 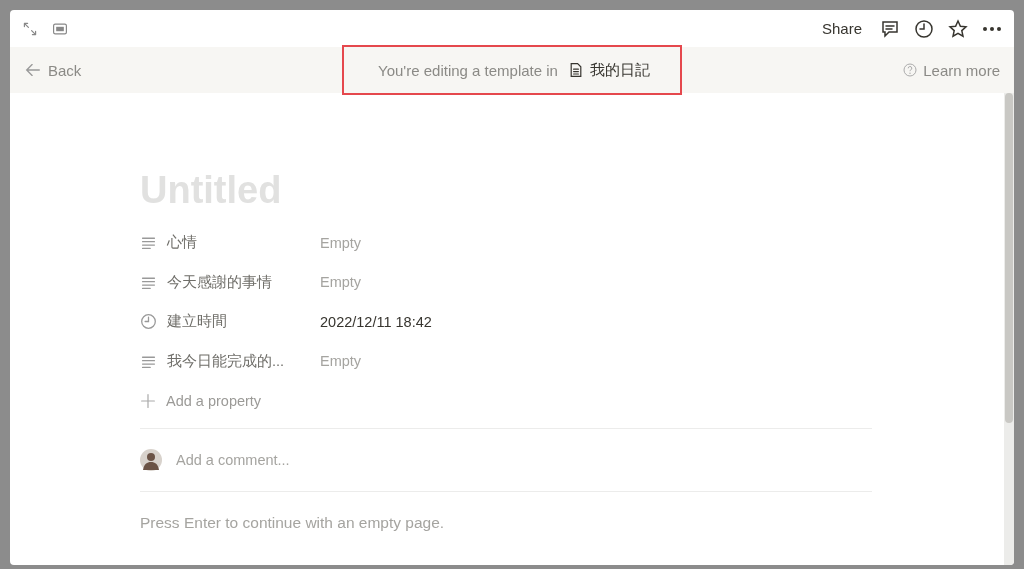 What do you see at coordinates (30, 28) in the screenshot?
I see `expand-icon` at bounding box center [30, 28].